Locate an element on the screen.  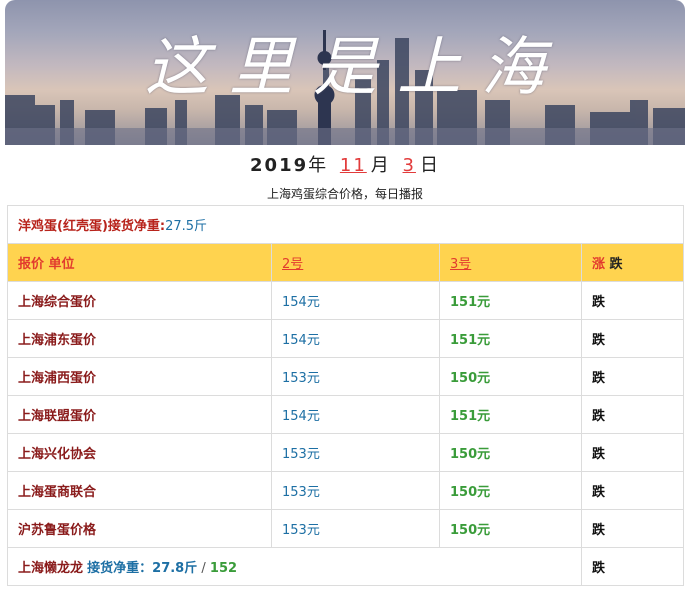
footer-slash: / is located at coordinates (203, 568).